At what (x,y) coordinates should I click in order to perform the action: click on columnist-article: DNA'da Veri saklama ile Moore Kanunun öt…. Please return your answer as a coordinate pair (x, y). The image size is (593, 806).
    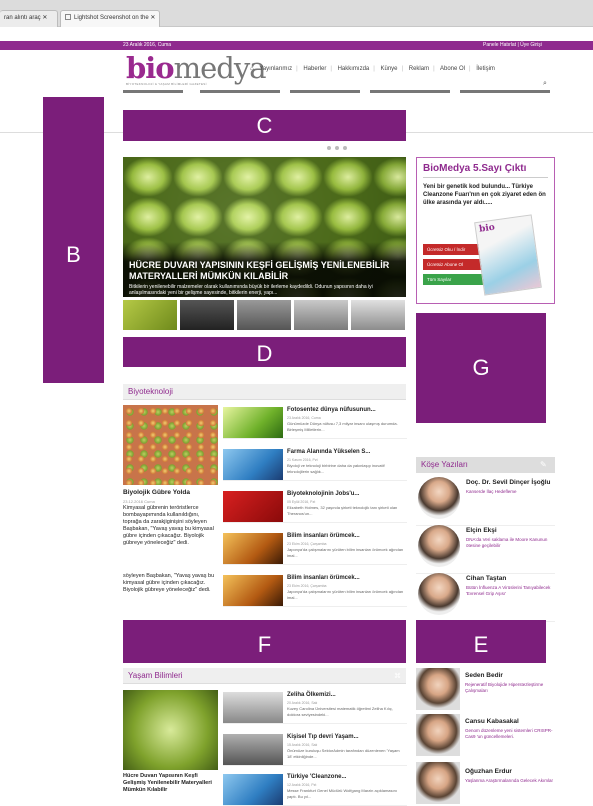
    Looking at the image, I should click on (509, 543).